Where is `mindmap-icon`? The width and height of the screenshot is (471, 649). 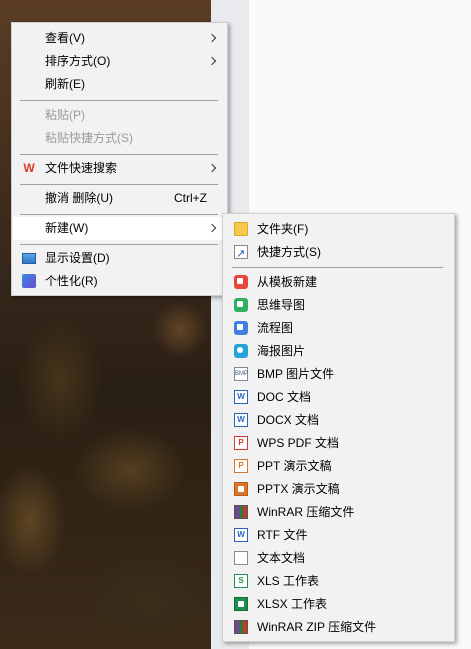
mindmap-icon is located at coordinates (241, 305).